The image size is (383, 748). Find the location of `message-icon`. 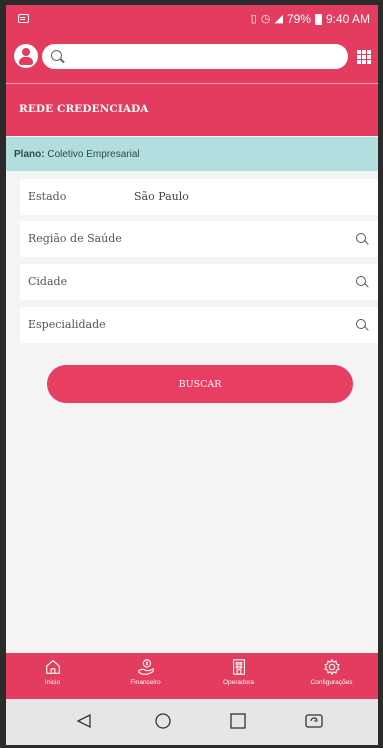

message-icon is located at coordinates (23, 18).